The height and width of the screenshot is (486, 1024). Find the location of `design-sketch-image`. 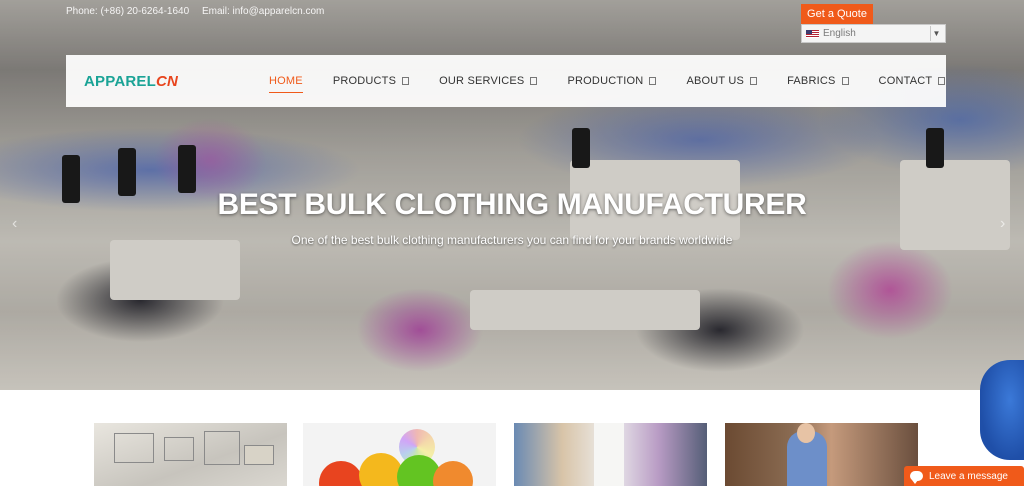

design-sketch-image is located at coordinates (190, 454).